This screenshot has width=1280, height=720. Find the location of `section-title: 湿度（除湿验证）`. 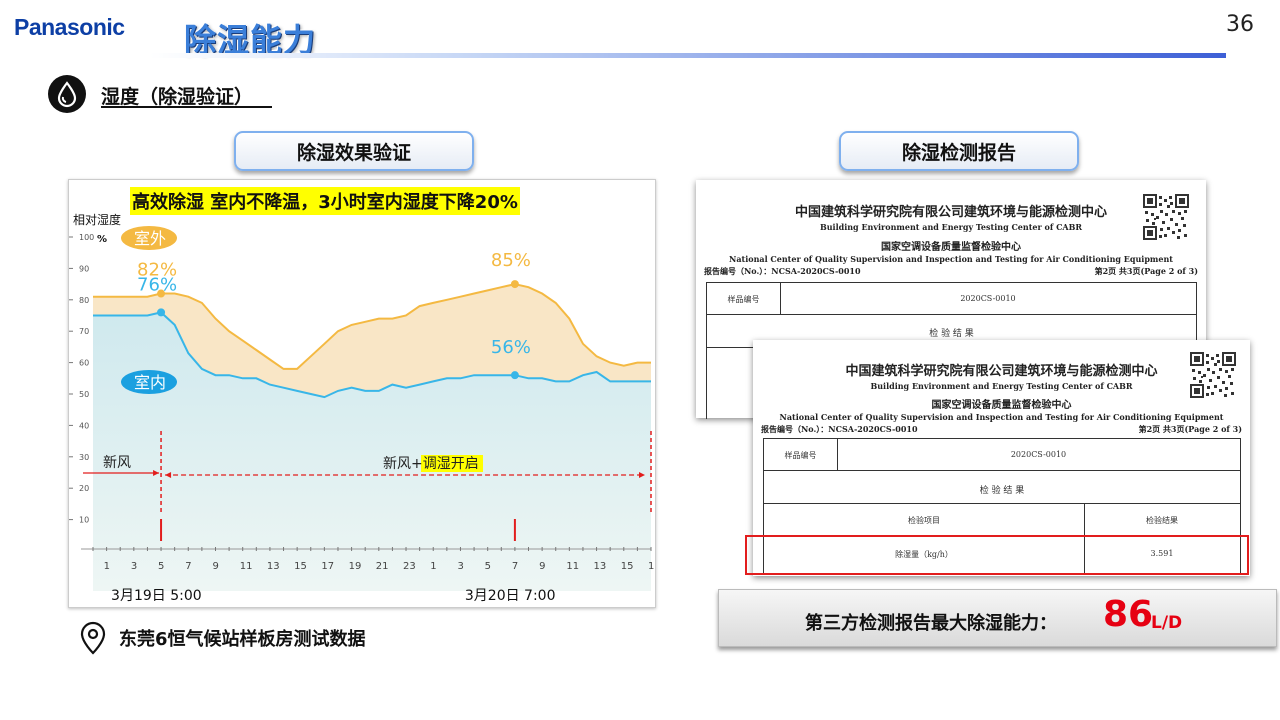

section-title: 湿度（除湿验证） is located at coordinates (177, 97).